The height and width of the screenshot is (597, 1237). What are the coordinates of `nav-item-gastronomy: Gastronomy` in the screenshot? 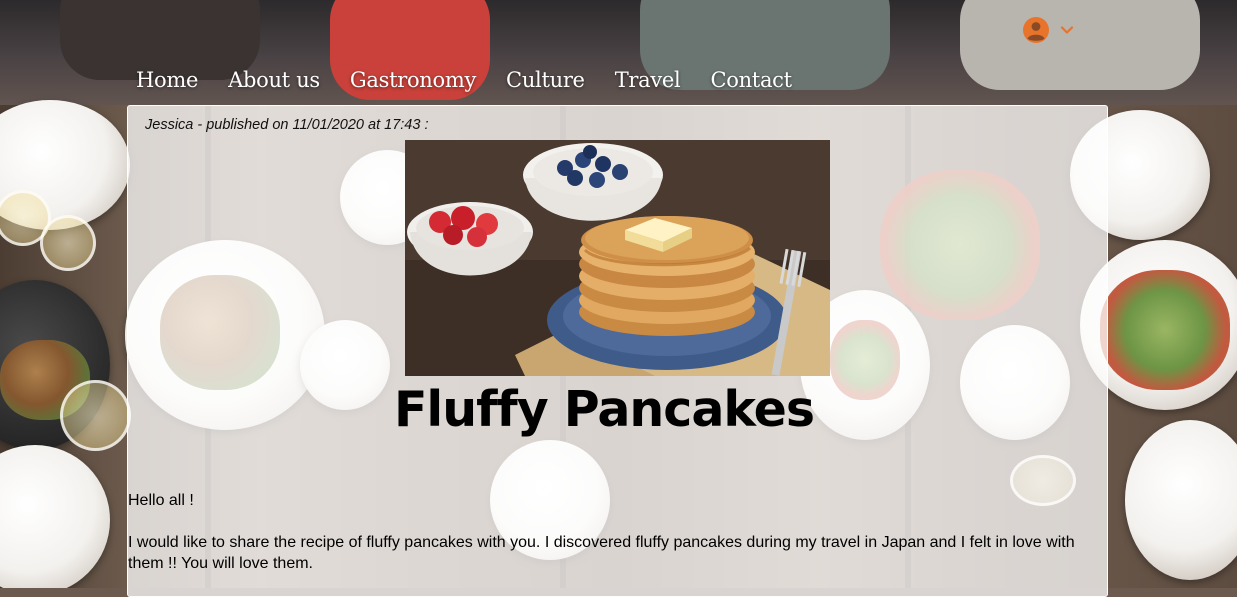 It's located at (413, 80).